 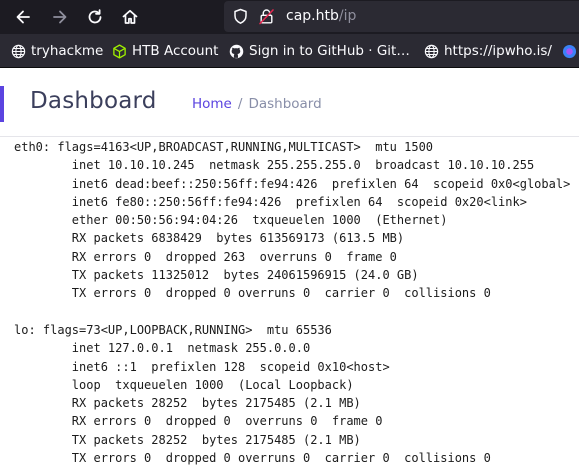 I want to click on url-path: /ip, so click(x=347, y=16).